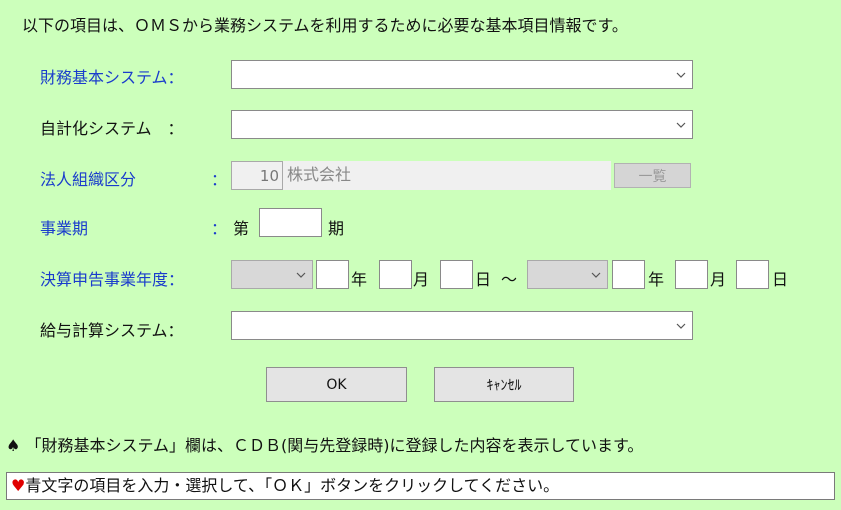 This screenshot has height=510, width=841. What do you see at coordinates (334, 445) in the screenshot?
I see `note-text: 「財務基本システム」欄は、ＣＤＢ(関与先登録時)に登録した内容を表示しています。` at bounding box center [334, 445].